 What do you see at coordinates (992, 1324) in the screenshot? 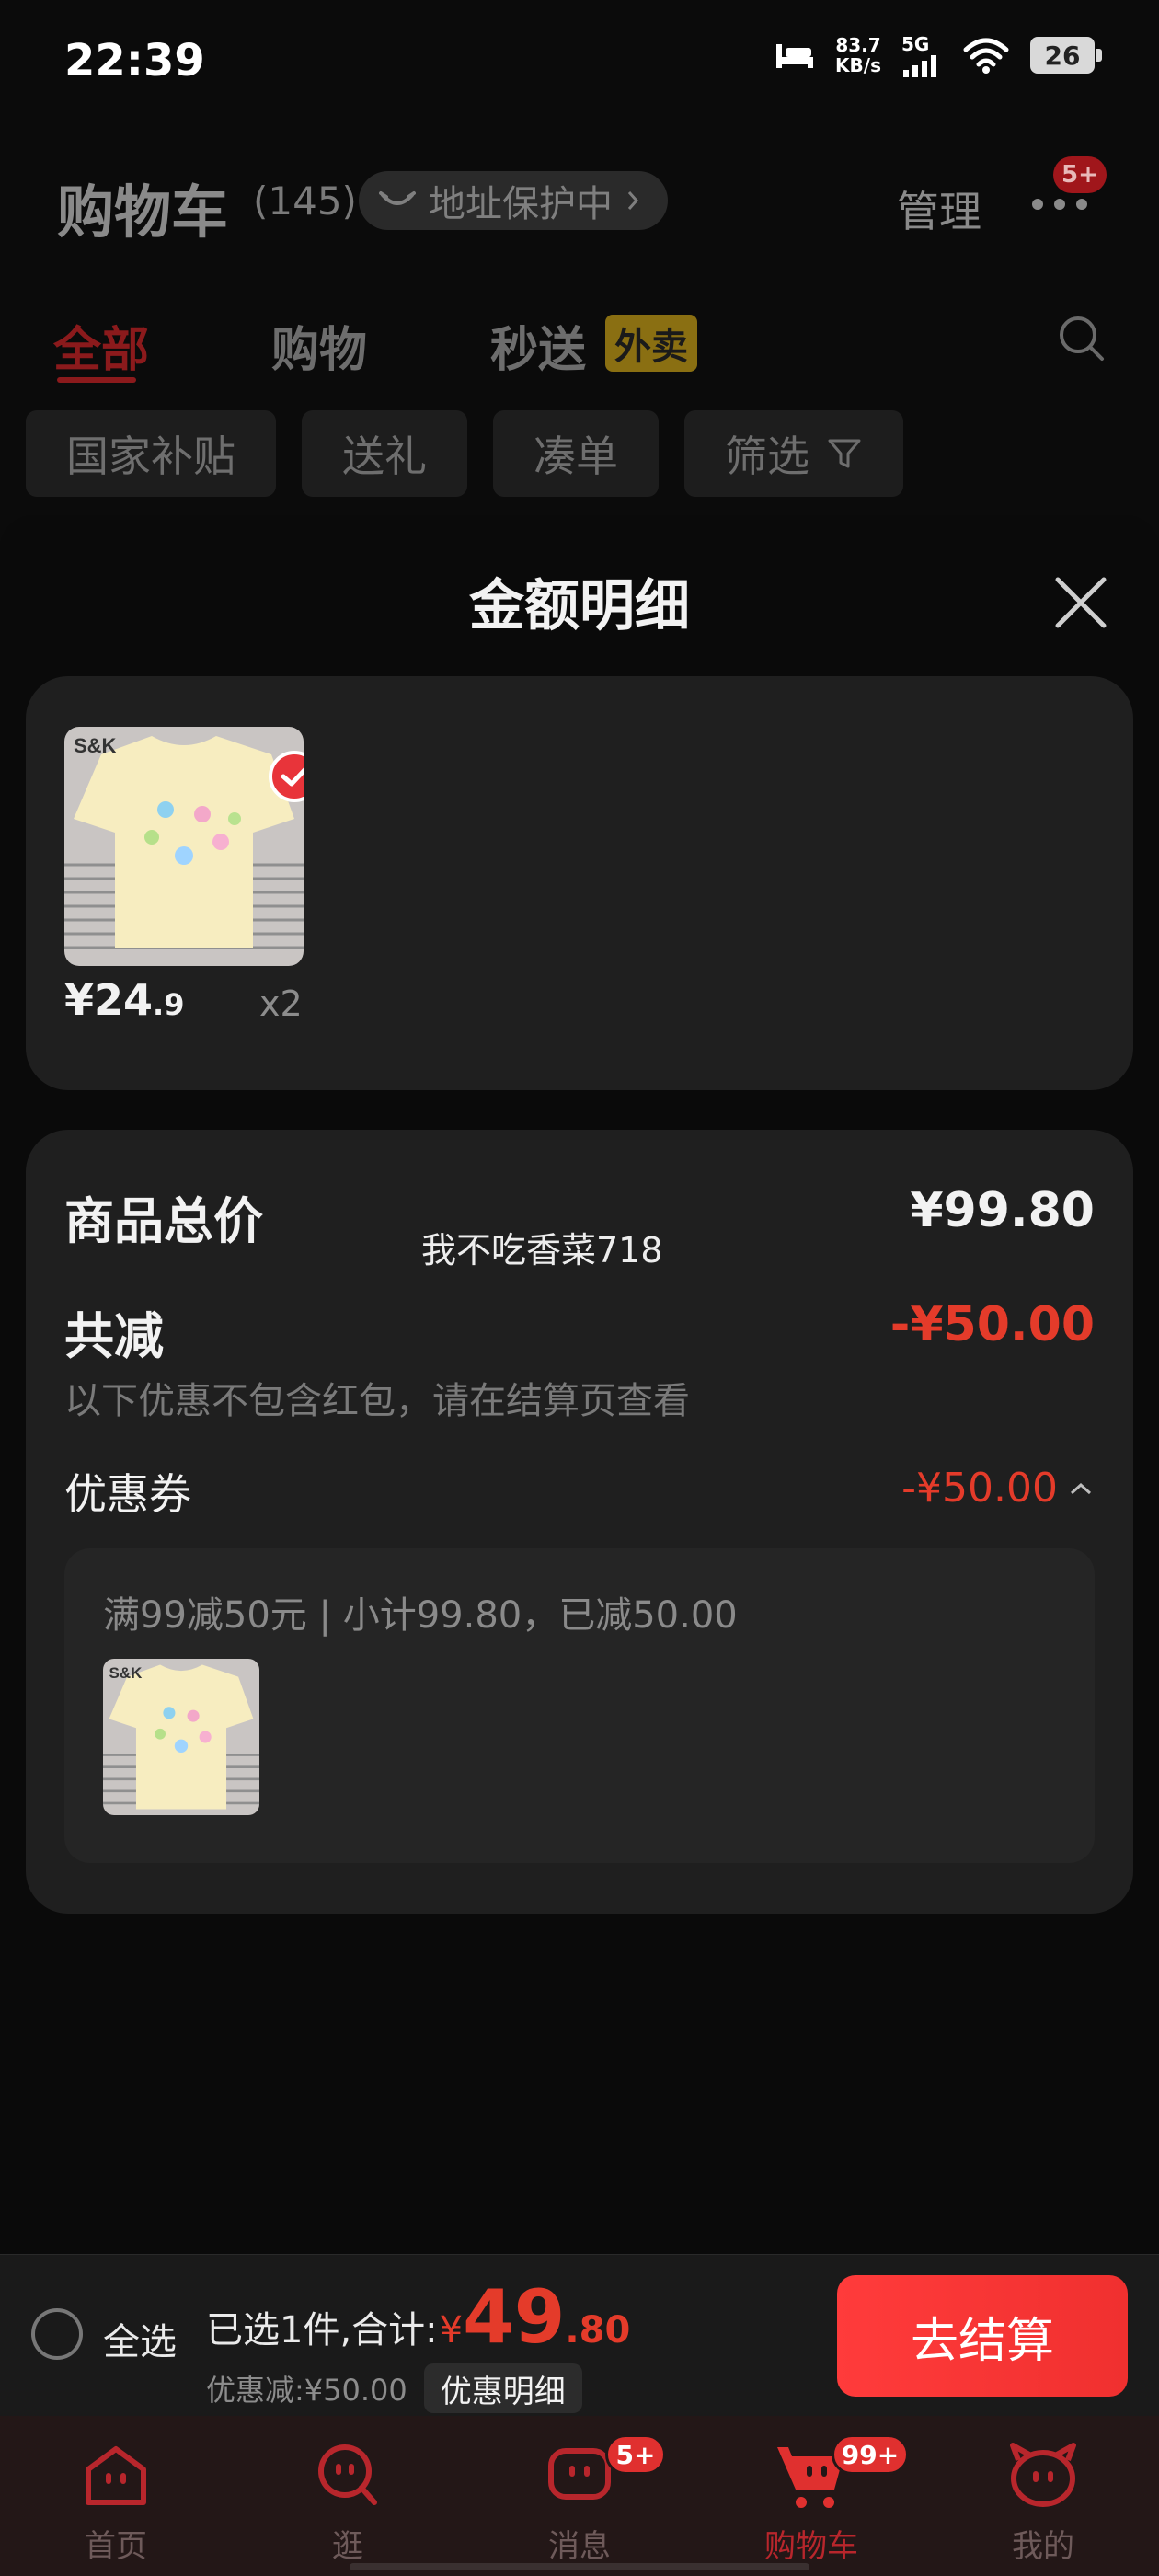
I see `reduce-value: -¥50.00` at bounding box center [992, 1324].